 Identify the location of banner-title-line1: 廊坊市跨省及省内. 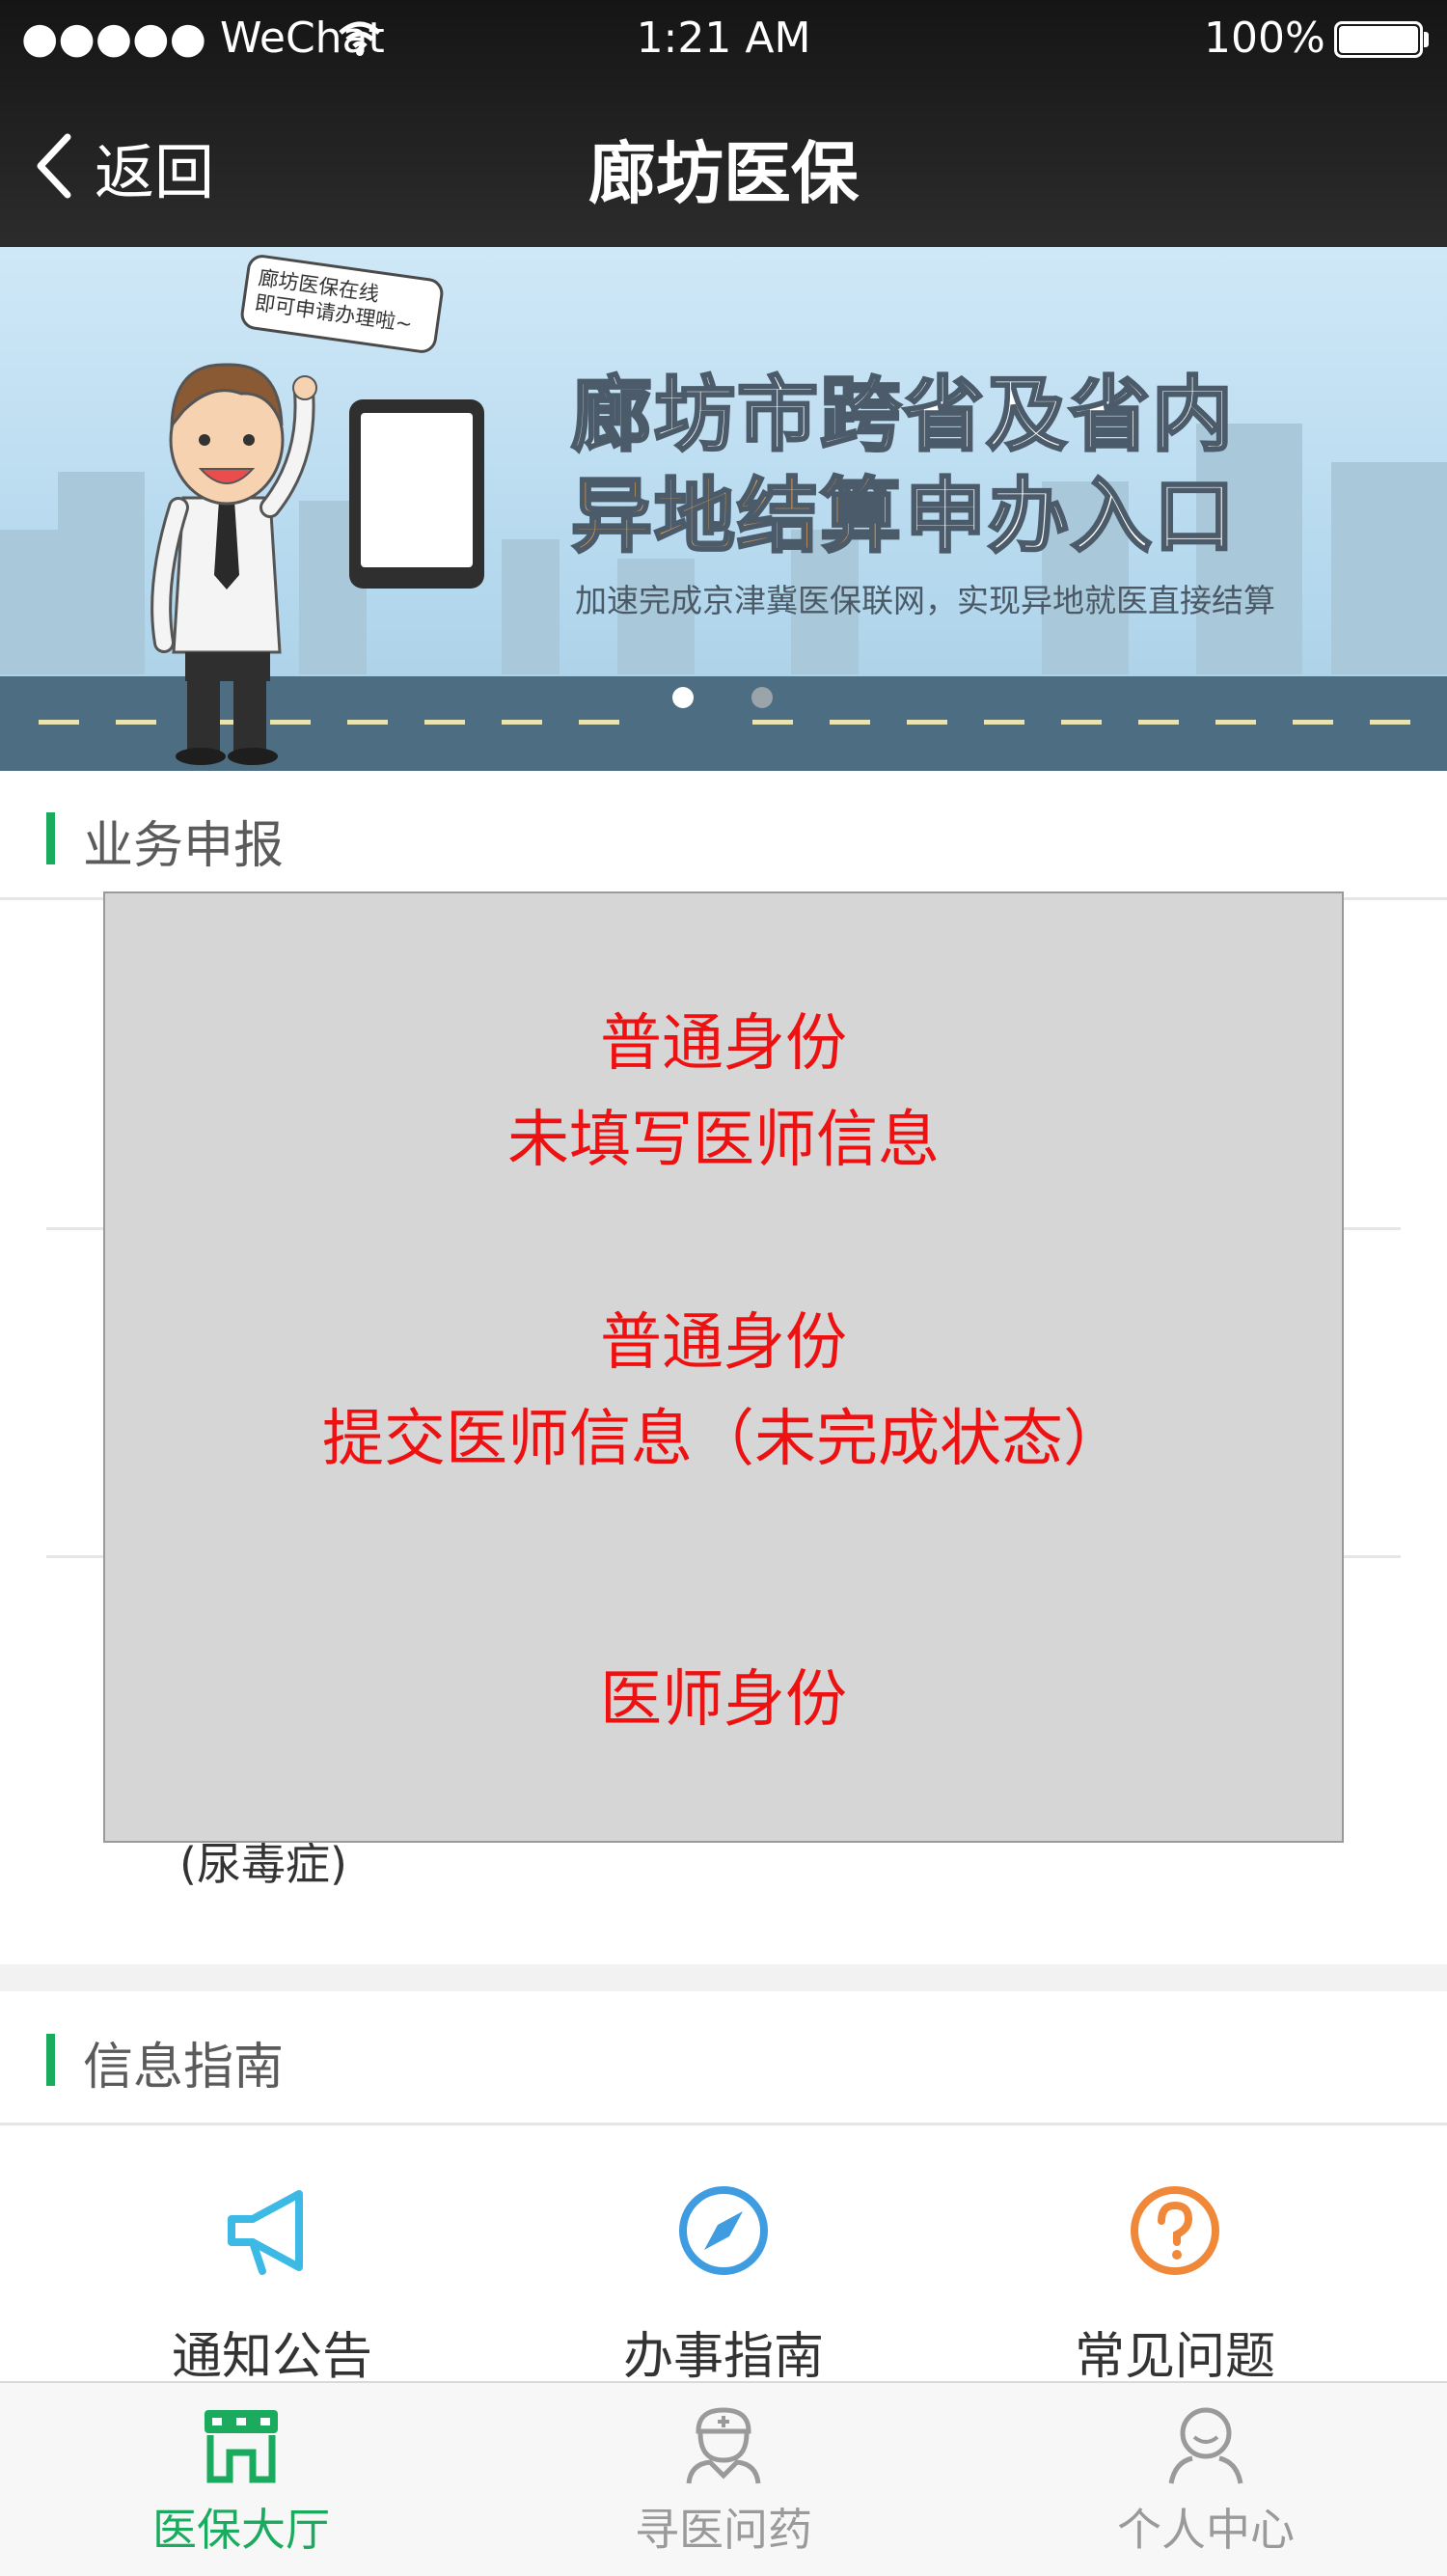
(902, 415).